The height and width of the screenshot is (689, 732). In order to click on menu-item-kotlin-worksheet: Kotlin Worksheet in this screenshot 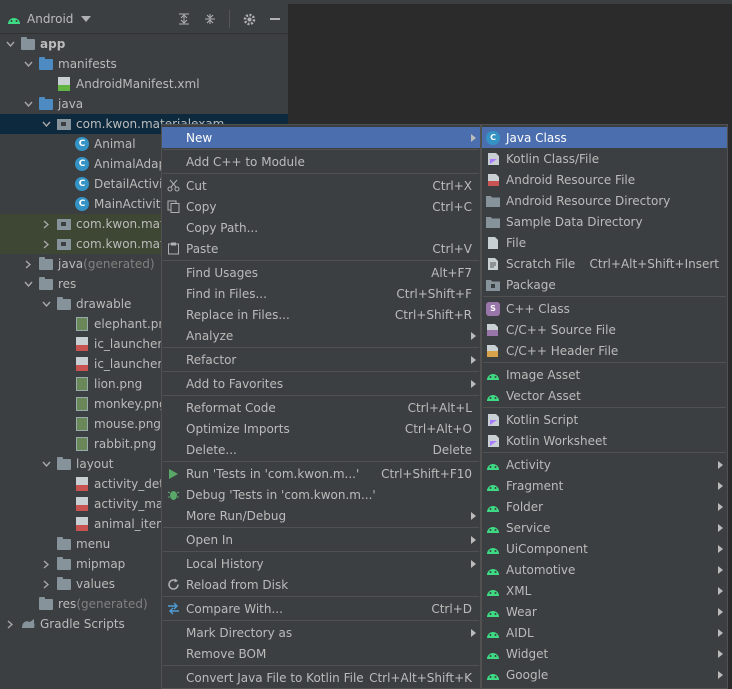, I will do `click(604, 440)`.